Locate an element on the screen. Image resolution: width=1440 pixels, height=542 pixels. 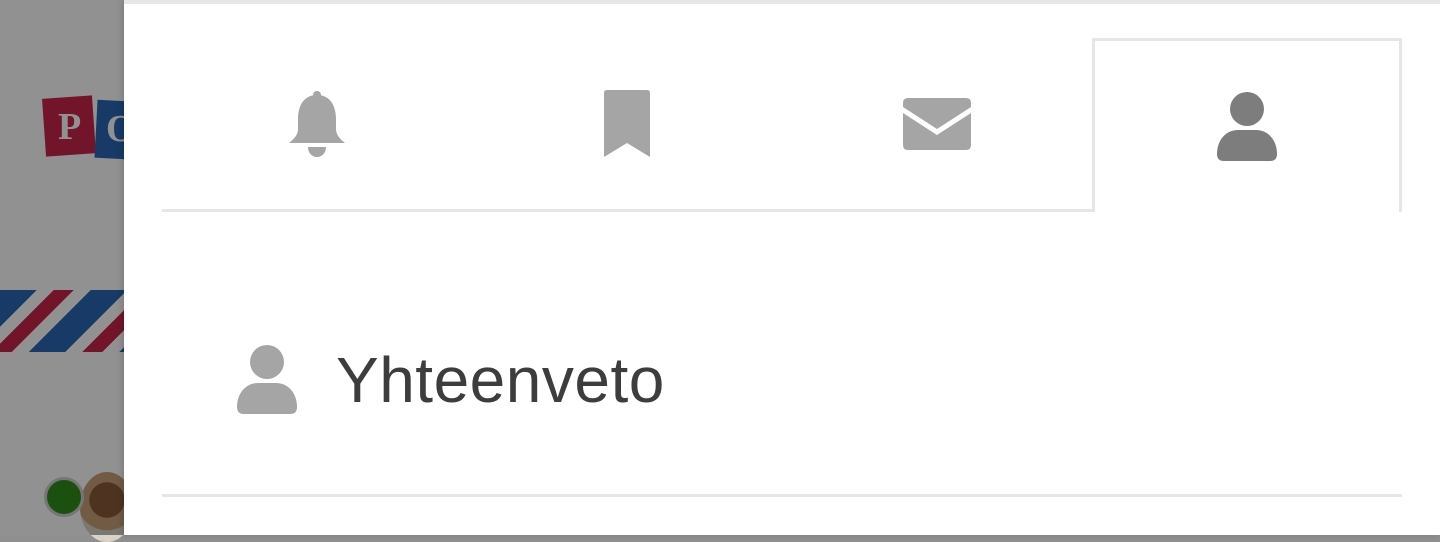
section-title: Yhteenveto is located at coordinates (500, 380).